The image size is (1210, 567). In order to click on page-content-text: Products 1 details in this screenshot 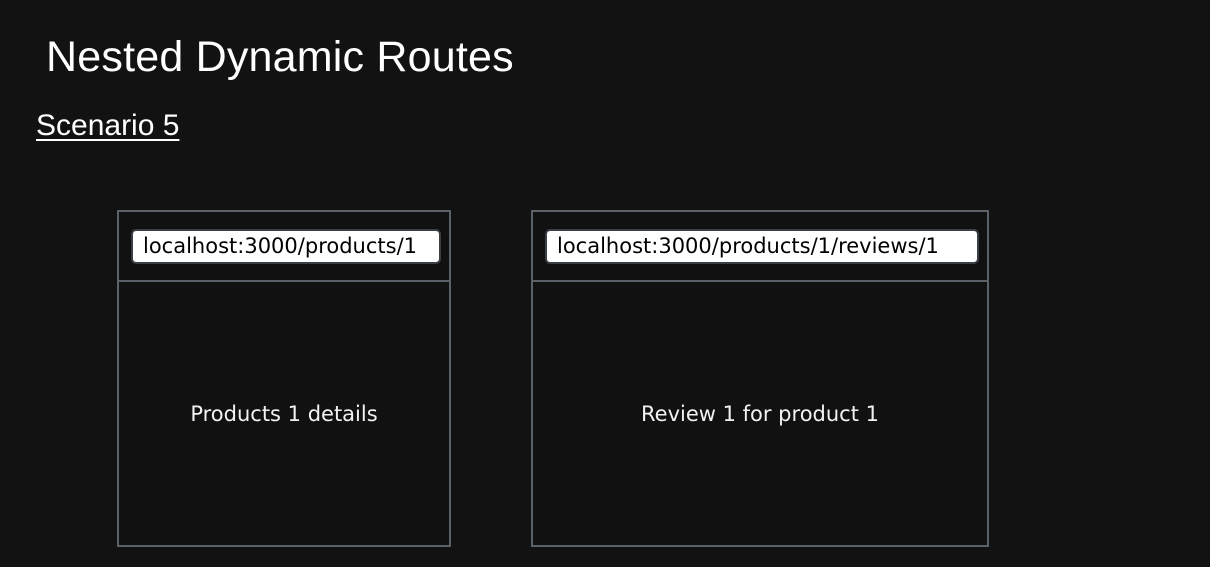, I will do `click(284, 413)`.